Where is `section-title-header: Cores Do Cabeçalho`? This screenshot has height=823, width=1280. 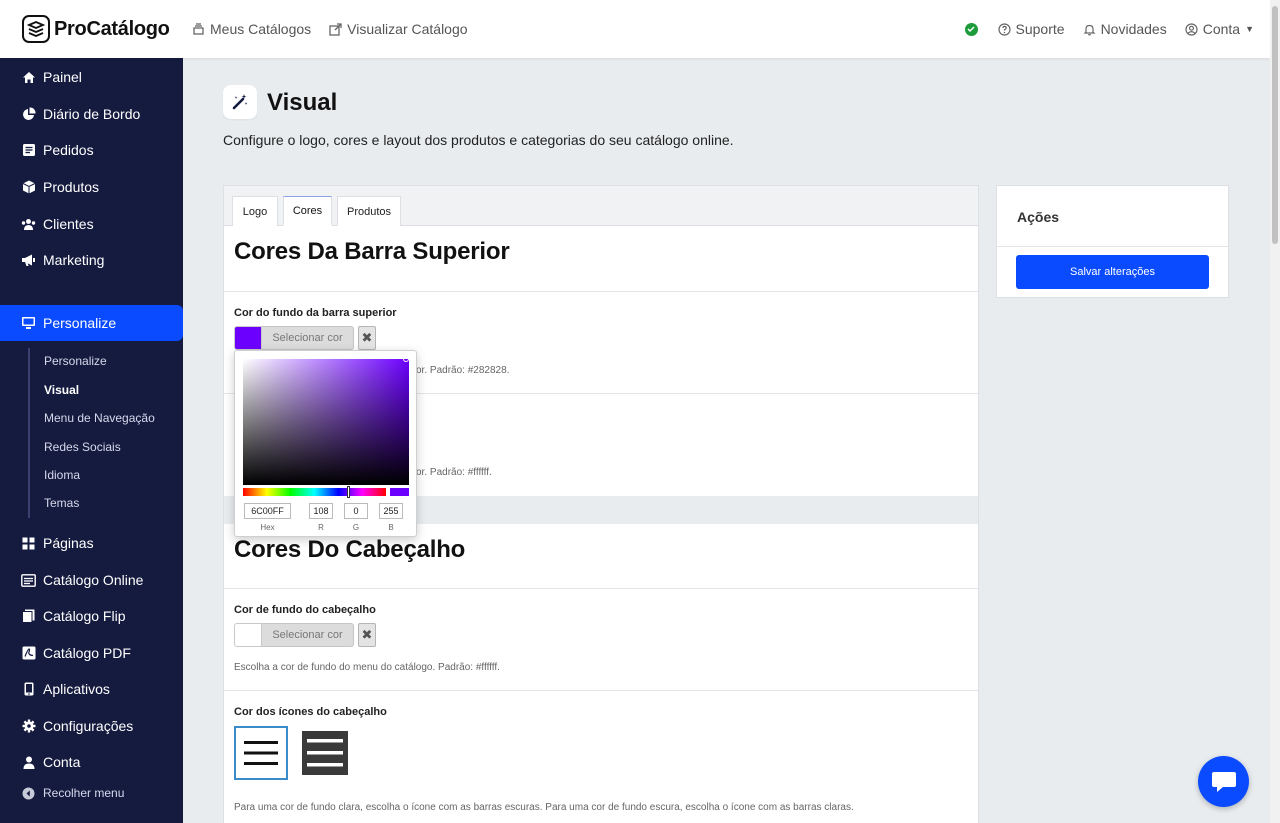 section-title-header: Cores Do Cabeçalho is located at coordinates (350, 549).